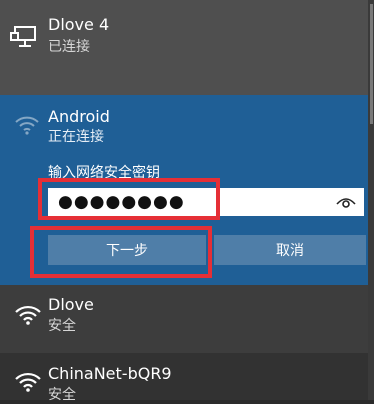  I want to click on ethernet-icon, so click(24, 40).